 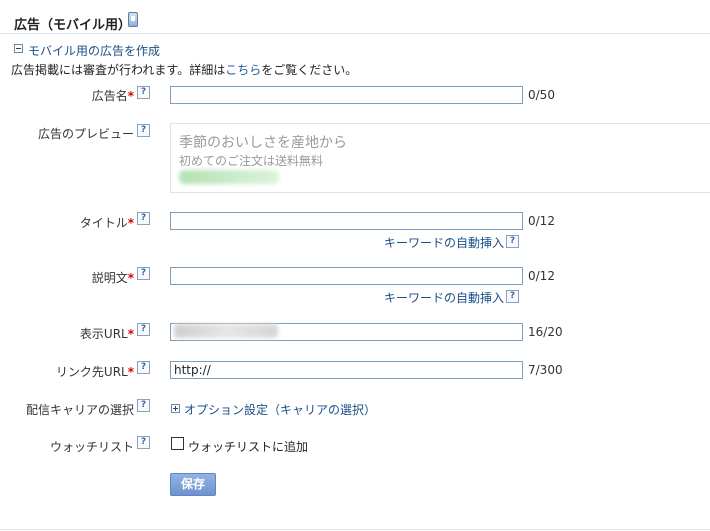 I want to click on title-label: タイトル*, so click(x=106, y=223).